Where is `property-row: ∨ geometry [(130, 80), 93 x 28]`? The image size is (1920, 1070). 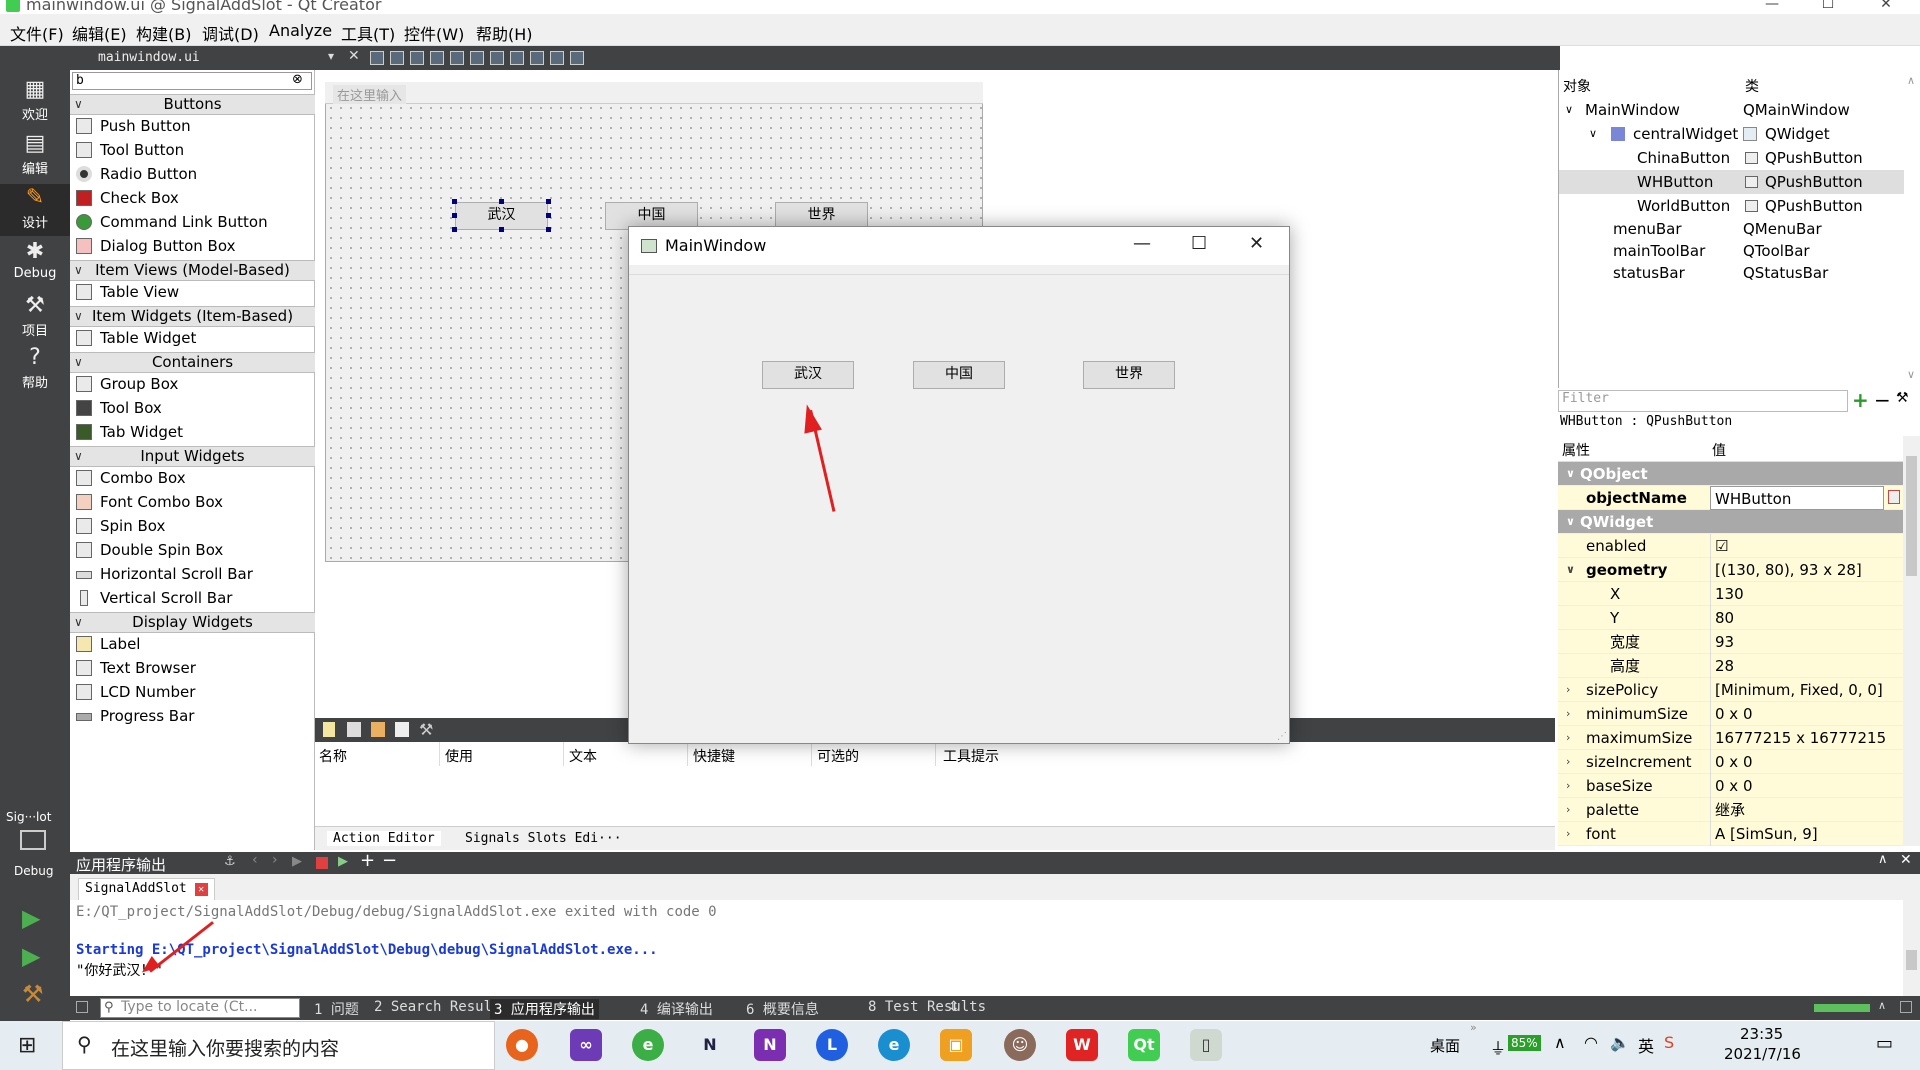
property-row: ∨ geometry [(130, 80), 93 x 28] is located at coordinates (1730, 570).